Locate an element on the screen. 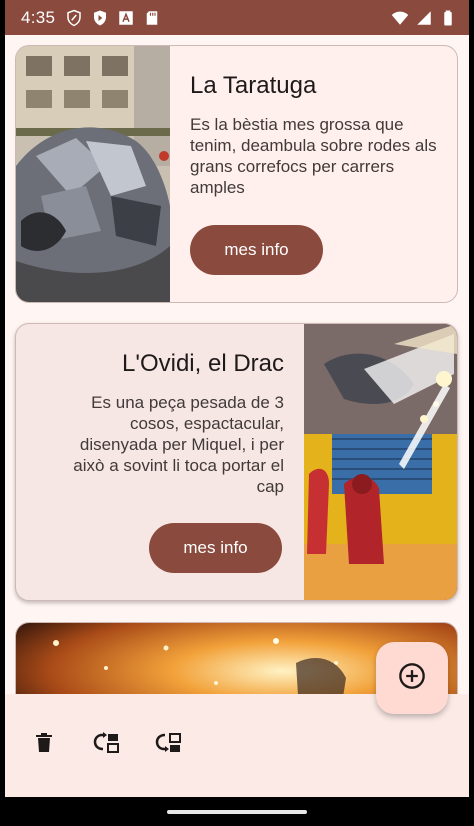  add-circle-icon is located at coordinates (412, 678).